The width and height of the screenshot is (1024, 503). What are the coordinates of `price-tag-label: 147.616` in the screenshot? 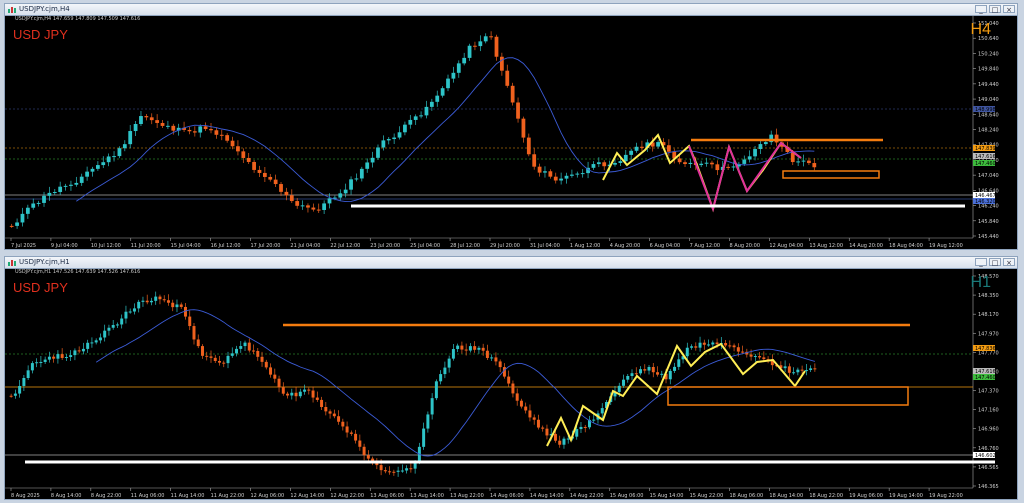 It's located at (985, 157).